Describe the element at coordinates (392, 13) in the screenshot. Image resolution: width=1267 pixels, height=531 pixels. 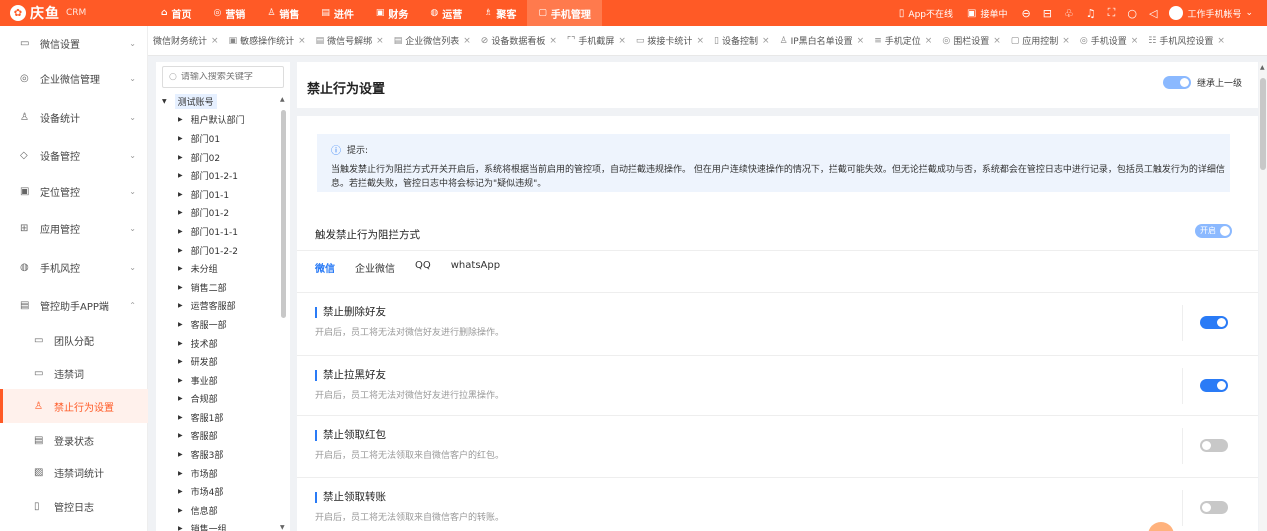
I see `nav-finance: ▣ 财务` at that location.